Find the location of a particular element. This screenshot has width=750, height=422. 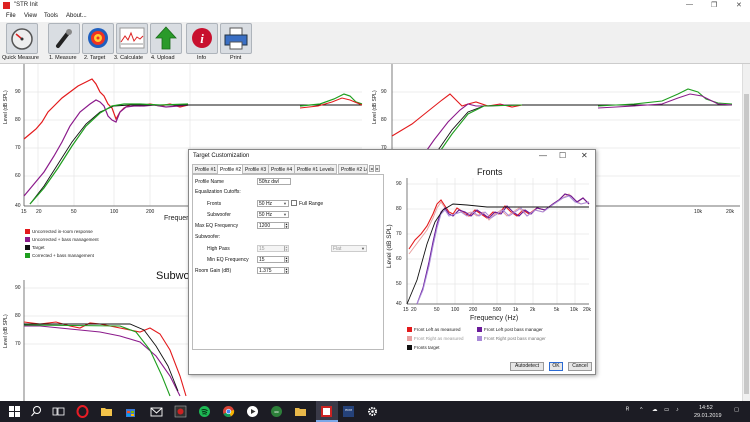

ecm-tool-icon: ECM is located at coordinates (348, 411).